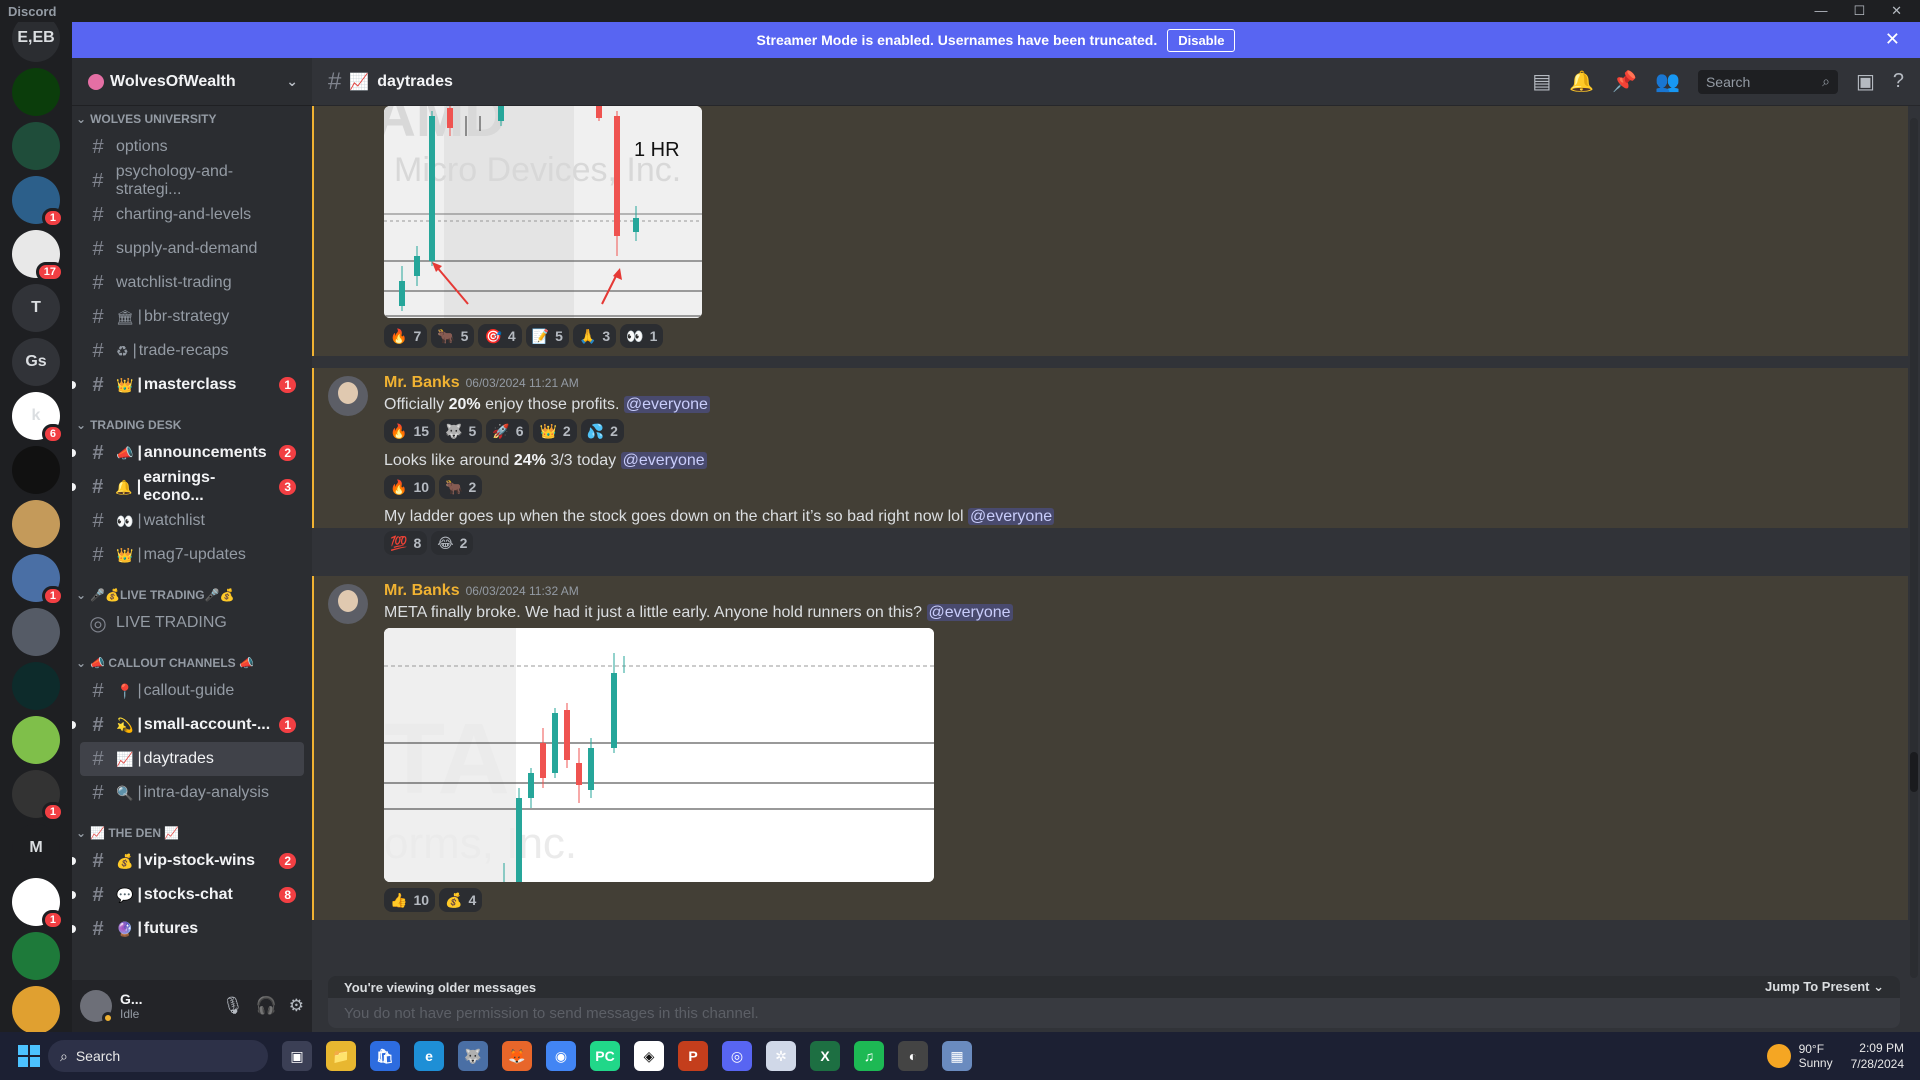 This screenshot has width=1920, height=1080. I want to click on taskbar-app-icon: X, so click(825, 1056).